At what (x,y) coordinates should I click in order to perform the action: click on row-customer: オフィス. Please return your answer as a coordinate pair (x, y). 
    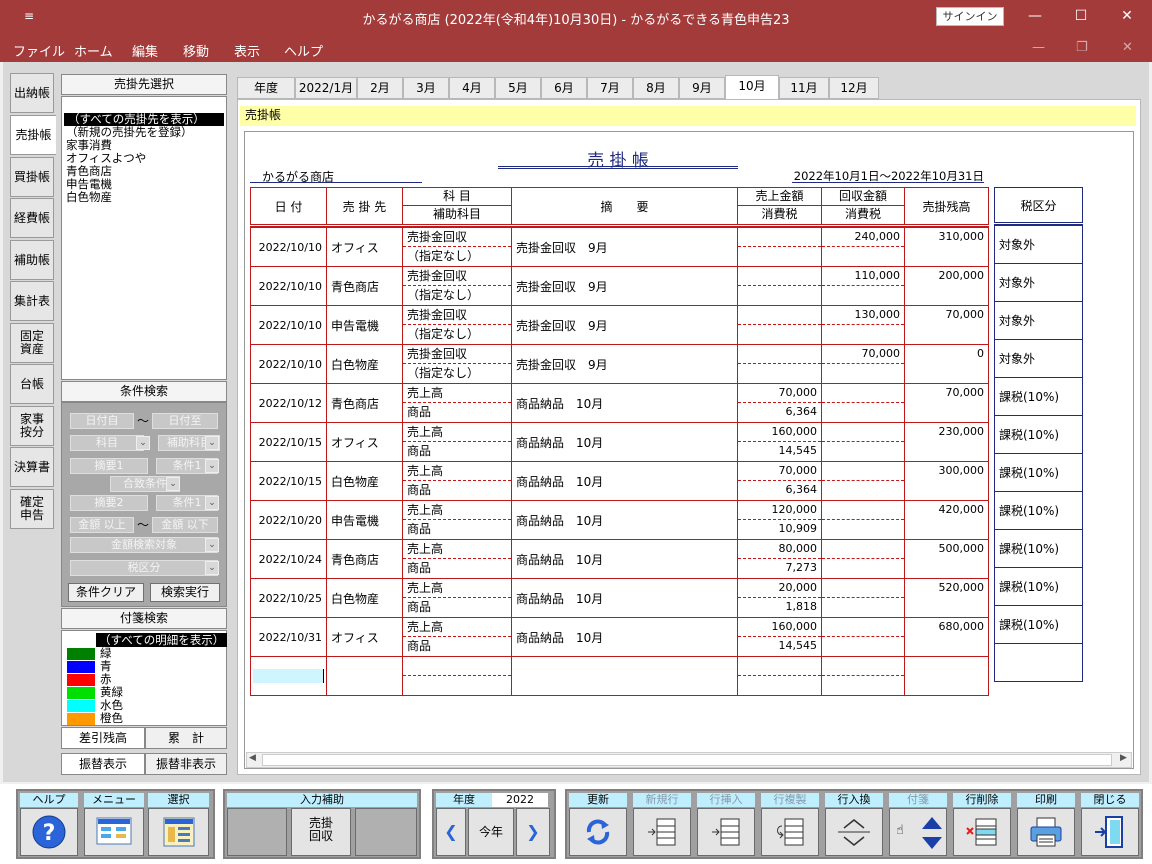
    Looking at the image, I should click on (364, 442).